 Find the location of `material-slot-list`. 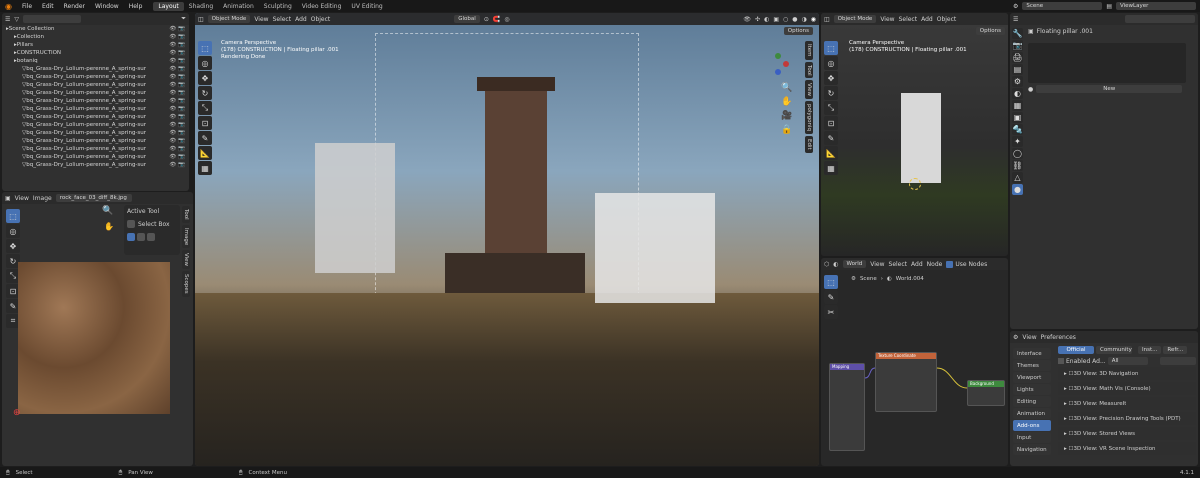

material-slot-list is located at coordinates (1107, 63).